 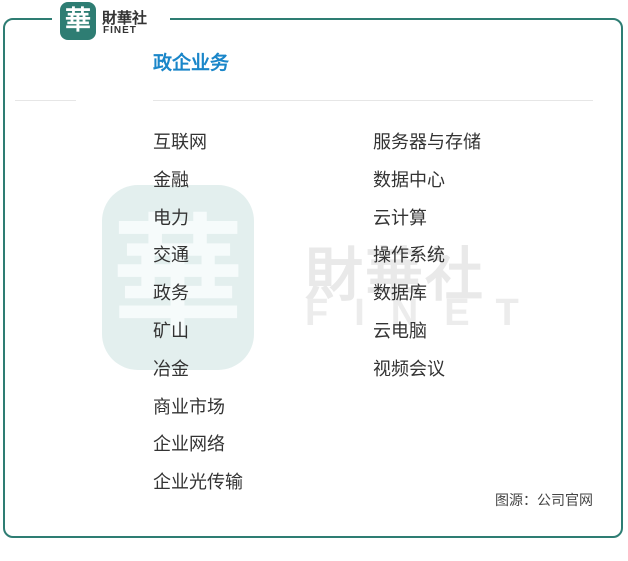 I want to click on list-item: 视频会议, so click(x=409, y=369).